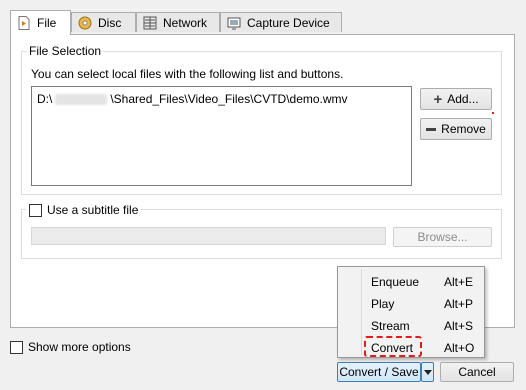  Describe the element at coordinates (185, 22) in the screenshot. I see `tab-network-label: Network` at that location.